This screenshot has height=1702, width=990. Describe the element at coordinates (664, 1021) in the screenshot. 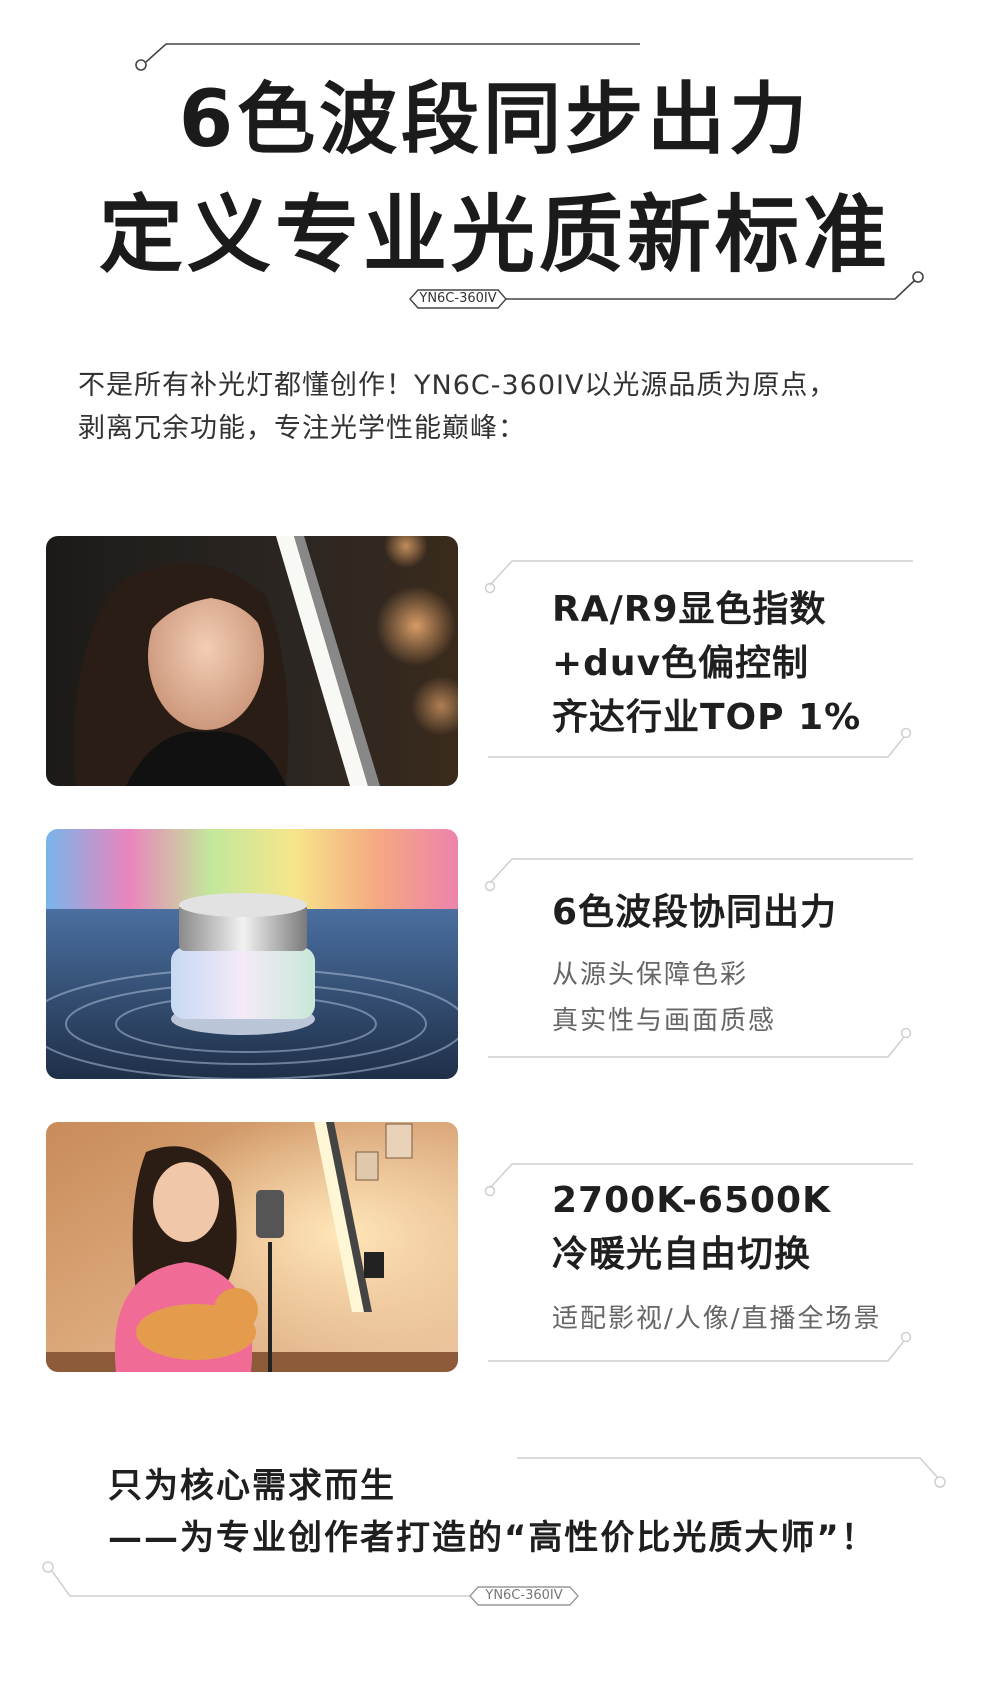

I see `feature-2-sub-line-2: 真实性与画面质感` at that location.